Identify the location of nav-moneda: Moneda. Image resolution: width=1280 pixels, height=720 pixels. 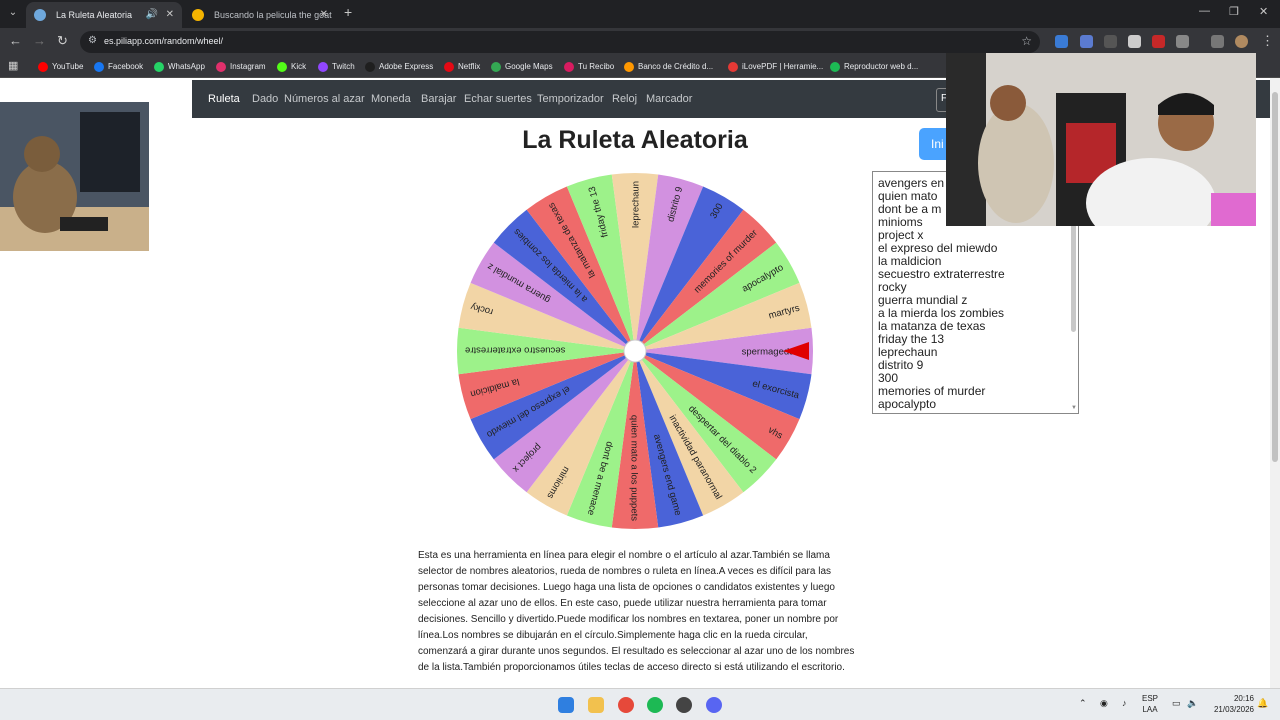
(391, 99).